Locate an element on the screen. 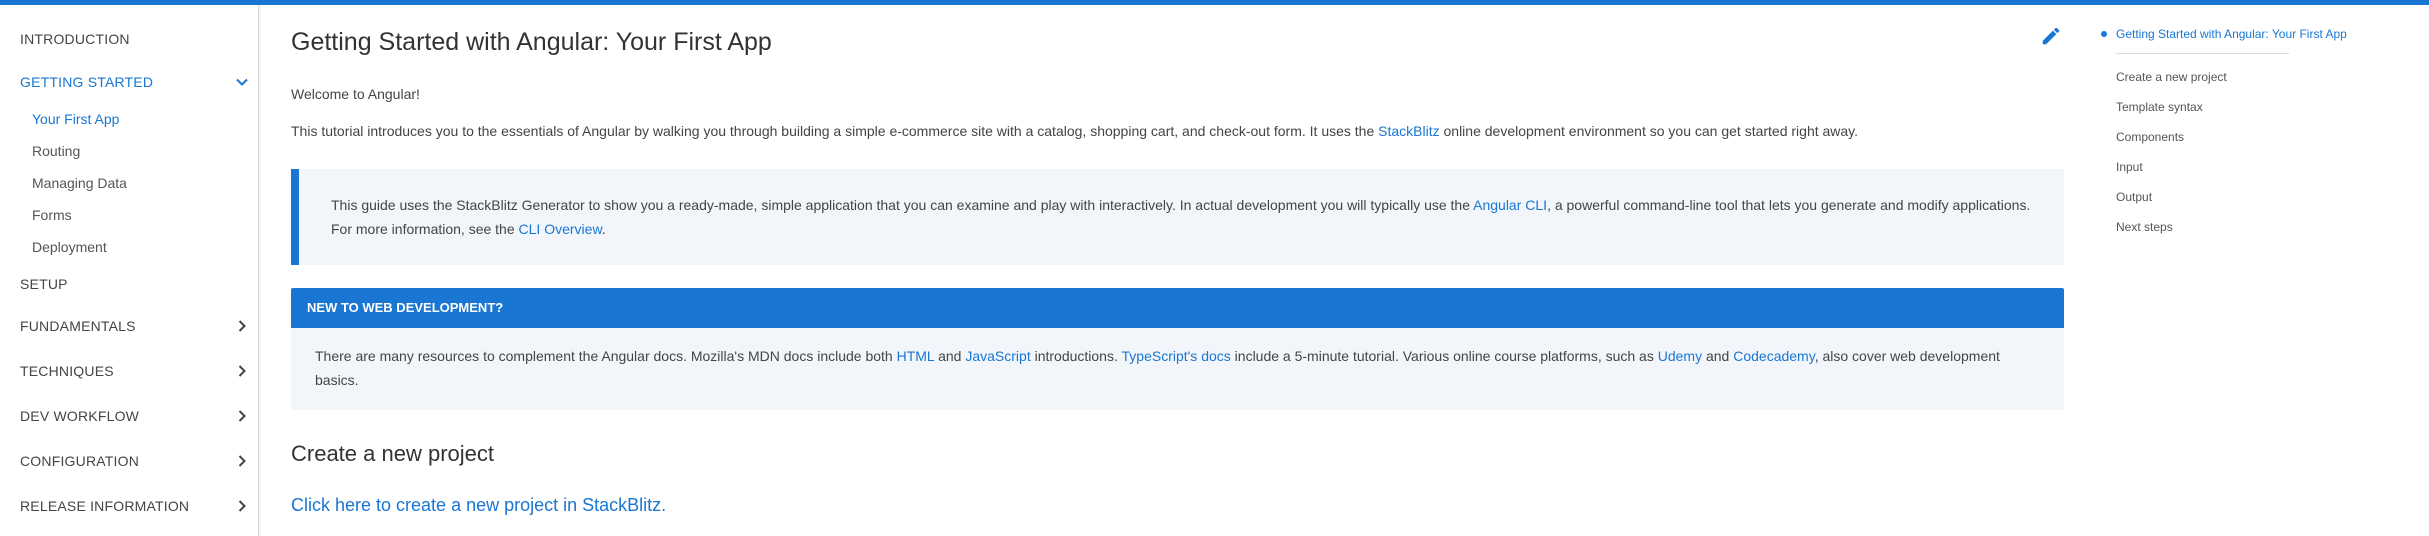 The width and height of the screenshot is (2429, 536). top-accent-bar is located at coordinates (1214, 2).